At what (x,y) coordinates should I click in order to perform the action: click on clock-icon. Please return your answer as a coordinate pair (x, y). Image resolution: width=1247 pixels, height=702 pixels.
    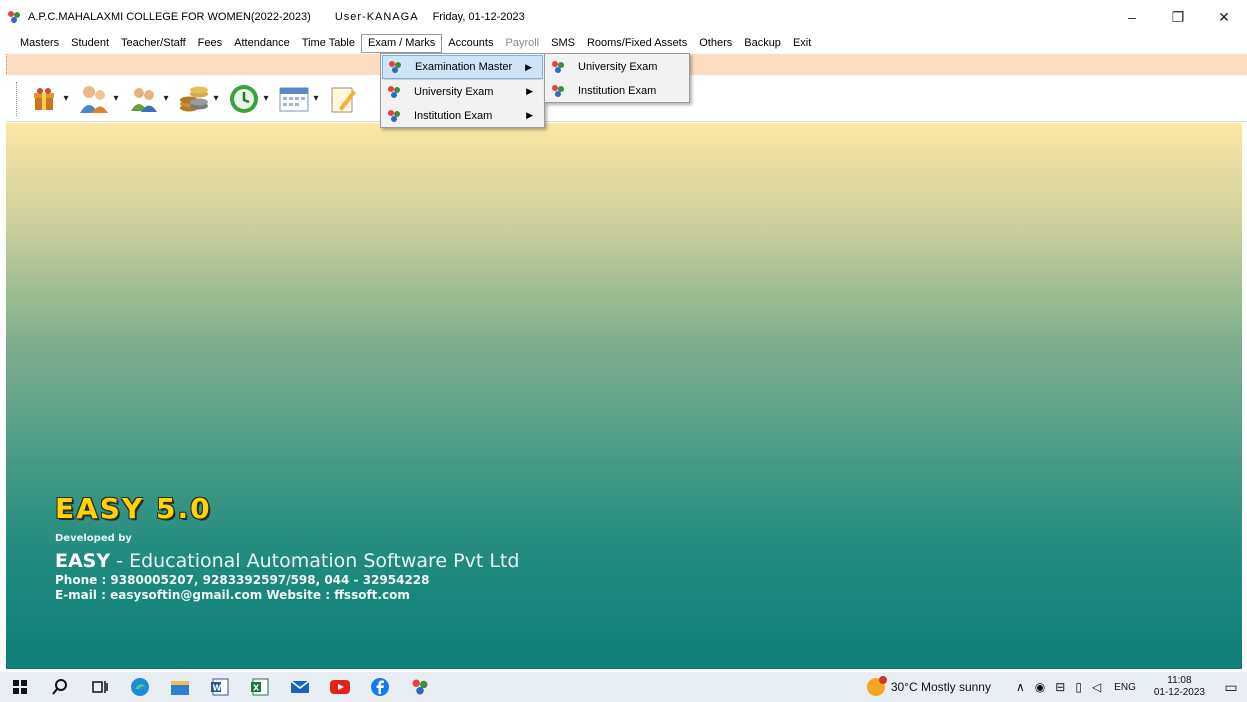
    Looking at the image, I should click on (244, 99).